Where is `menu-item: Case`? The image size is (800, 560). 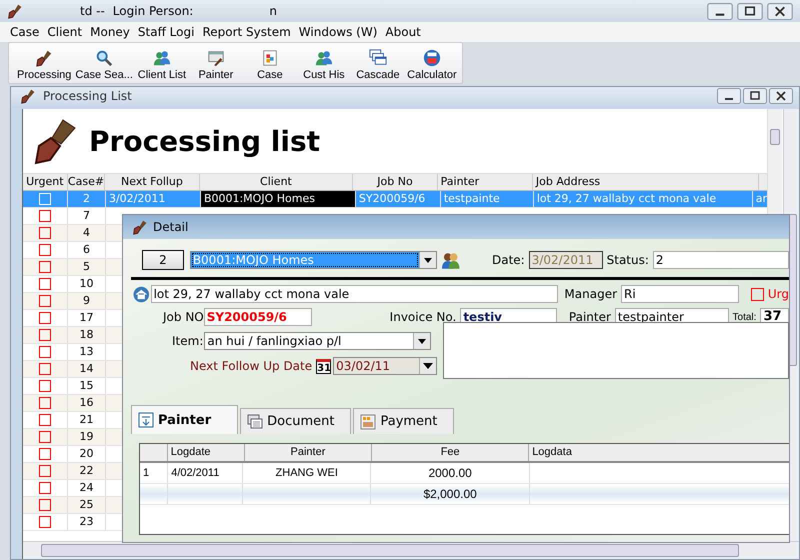
menu-item: Case is located at coordinates (25, 32).